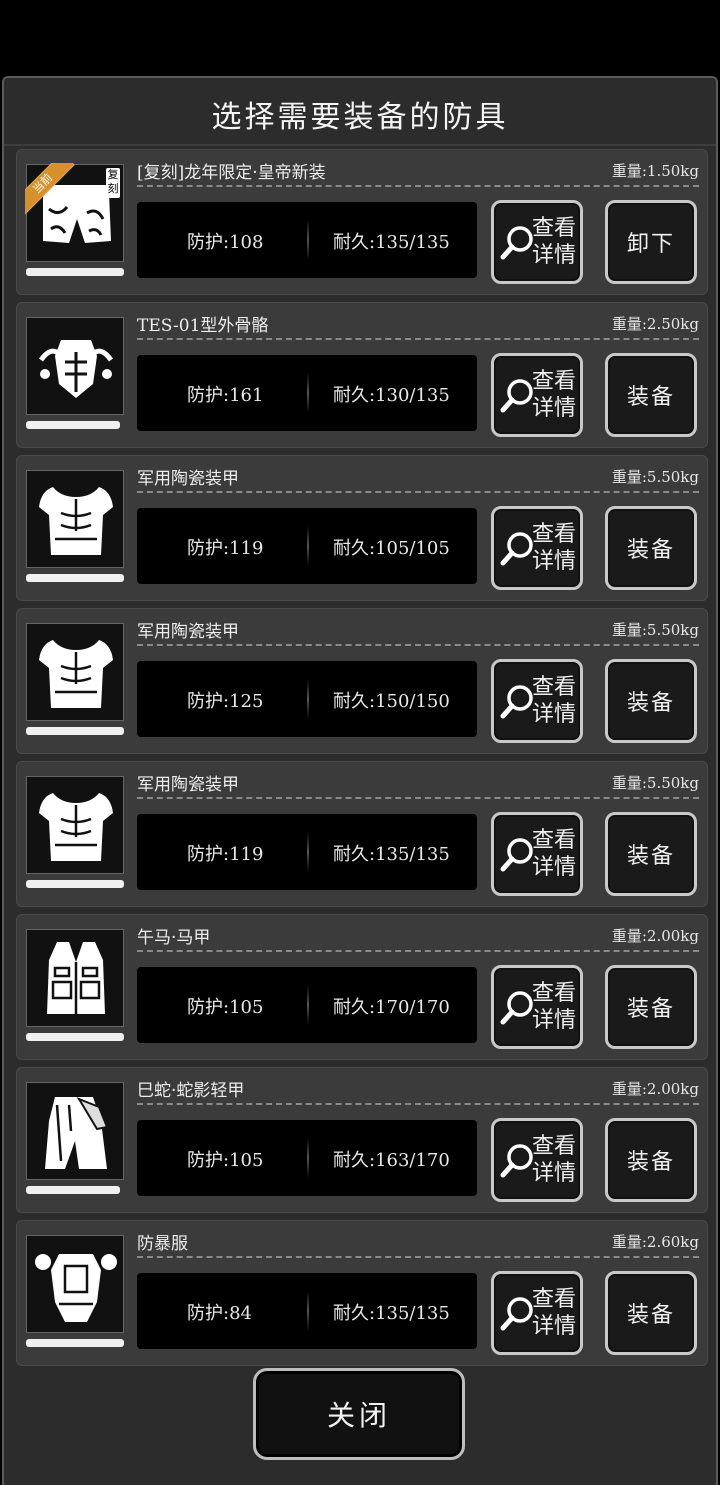 The image size is (720, 1485). Describe the element at coordinates (655, 936) in the screenshot. I see `armor-weight: 重量:2.00kg` at that location.